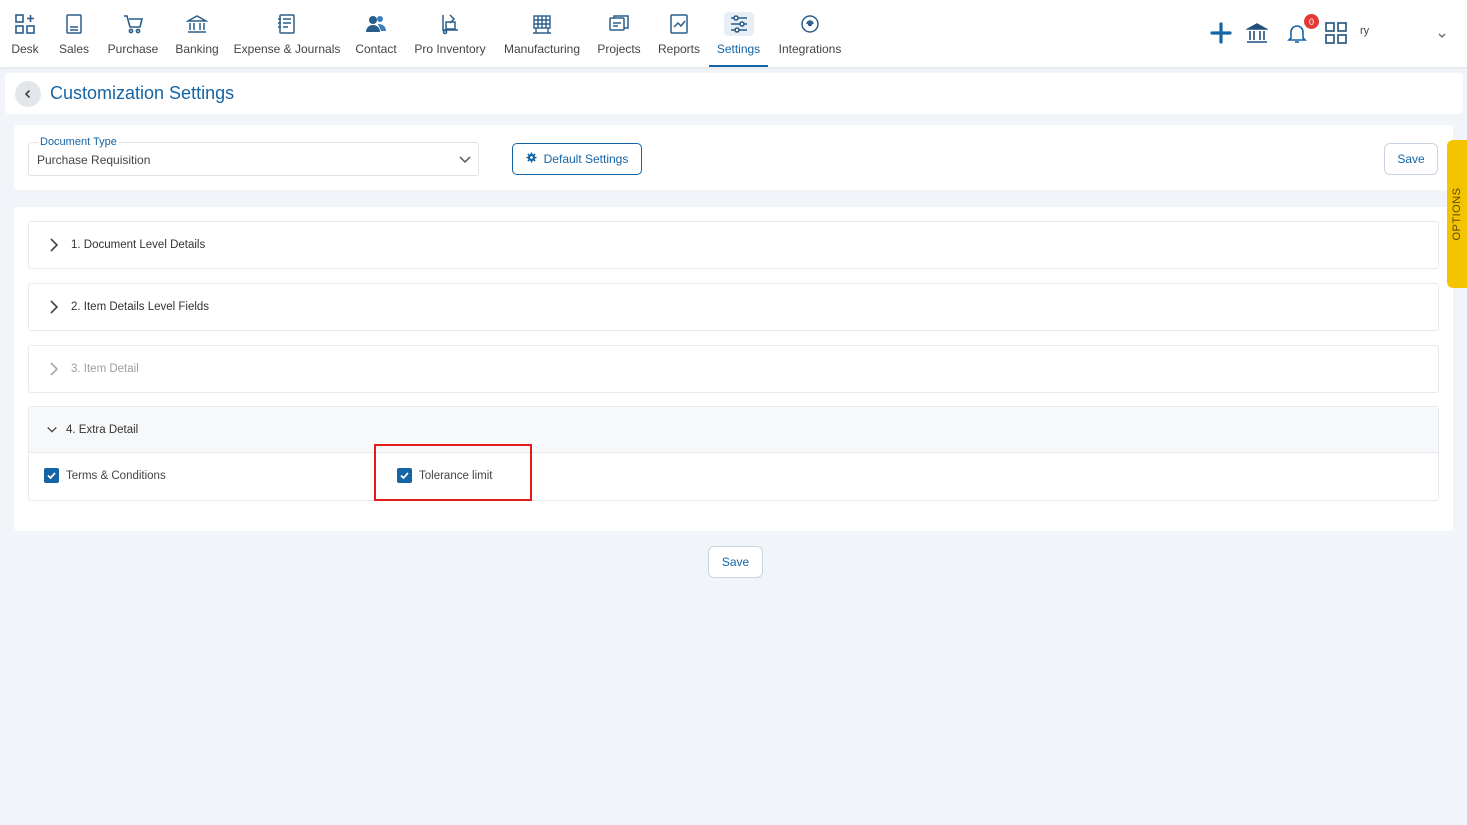  I want to click on nav-item-contact: Contact, so click(376, 33).